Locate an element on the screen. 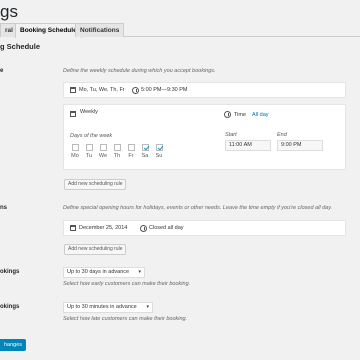 This screenshot has width=360, height=360. tab-booking-schedule: Booking Schedule is located at coordinates (48, 30).